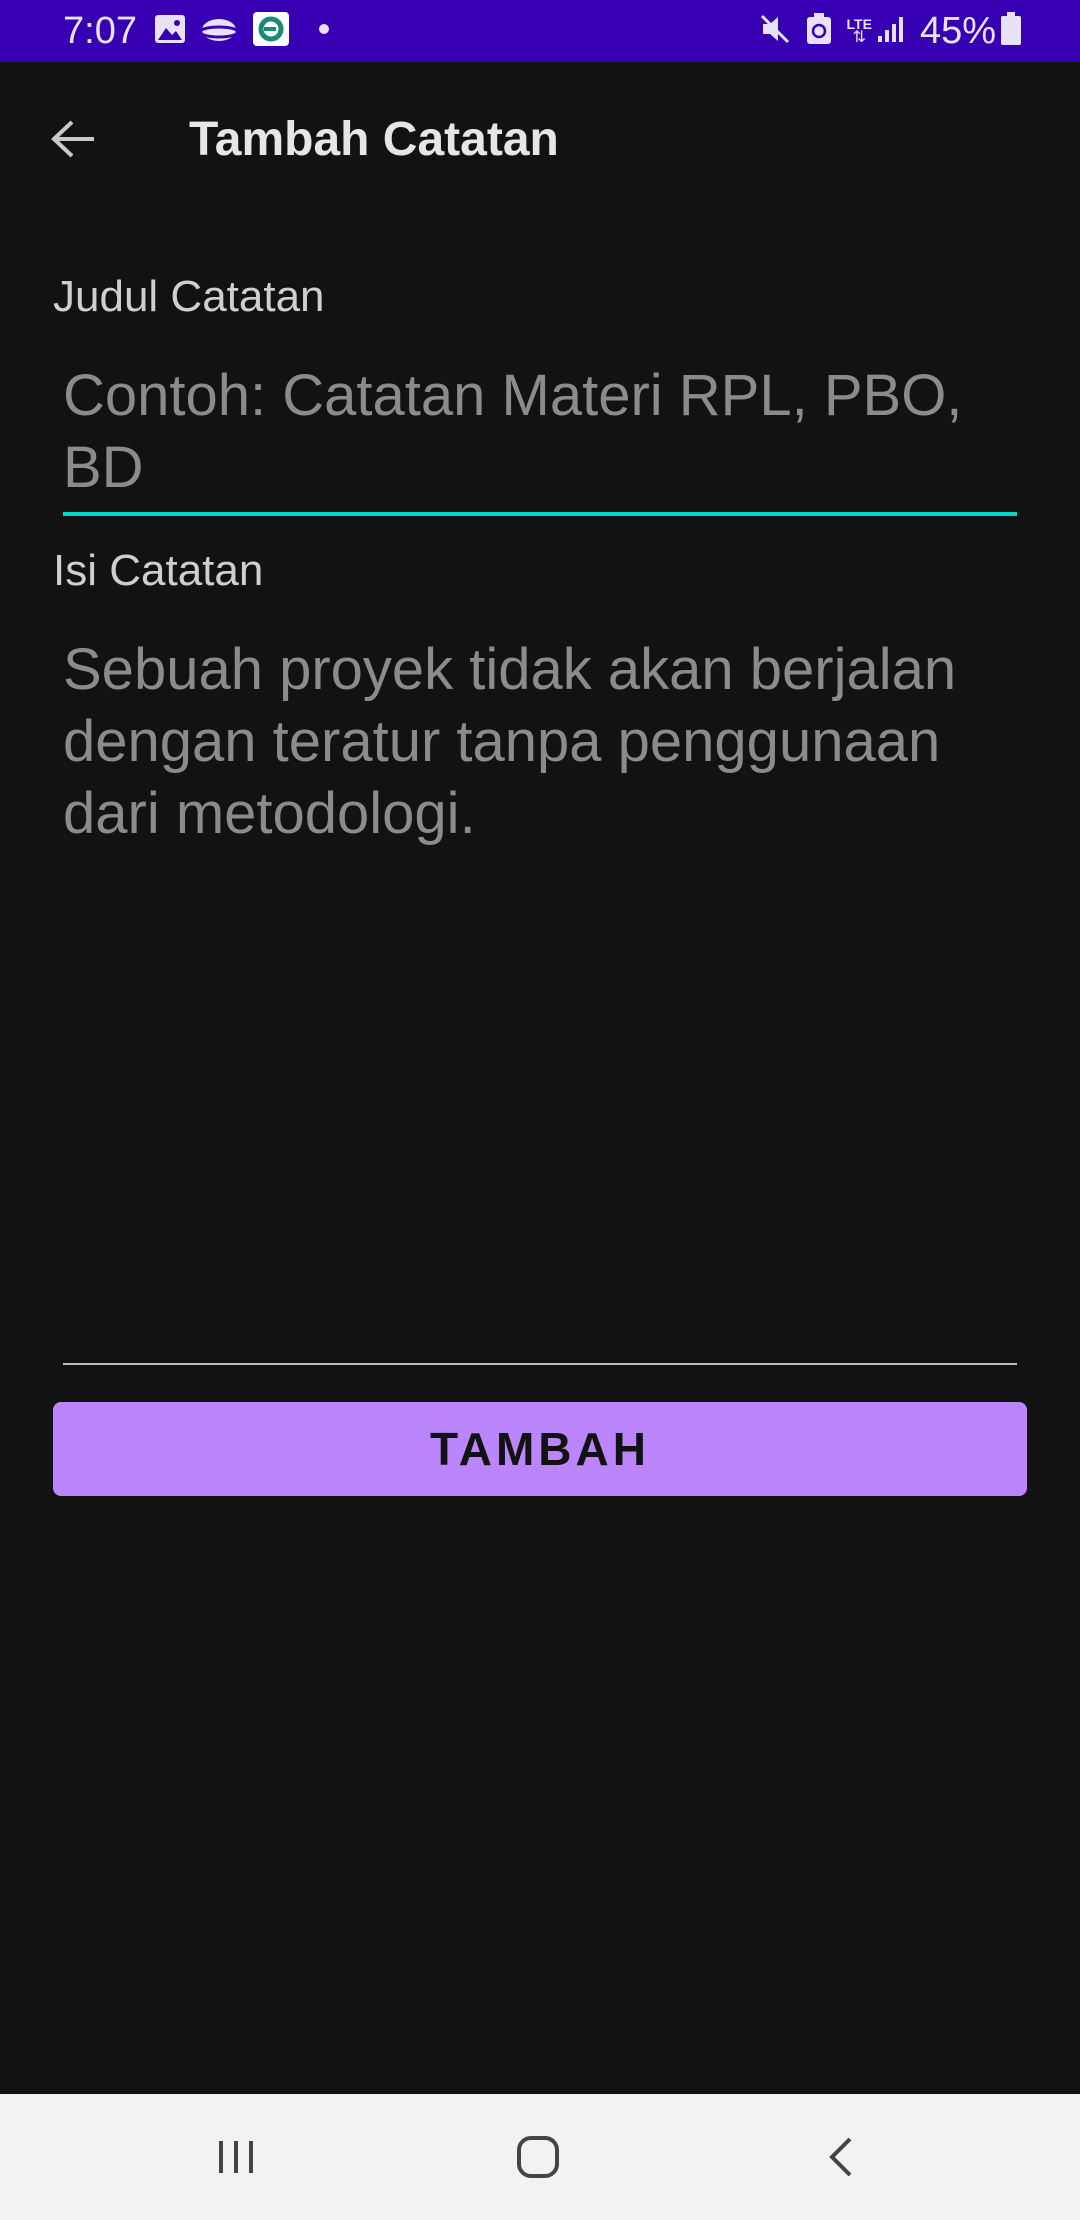 Image resolution: width=1080 pixels, height=2220 pixels. I want to click on battery-icon, so click(1011, 31).